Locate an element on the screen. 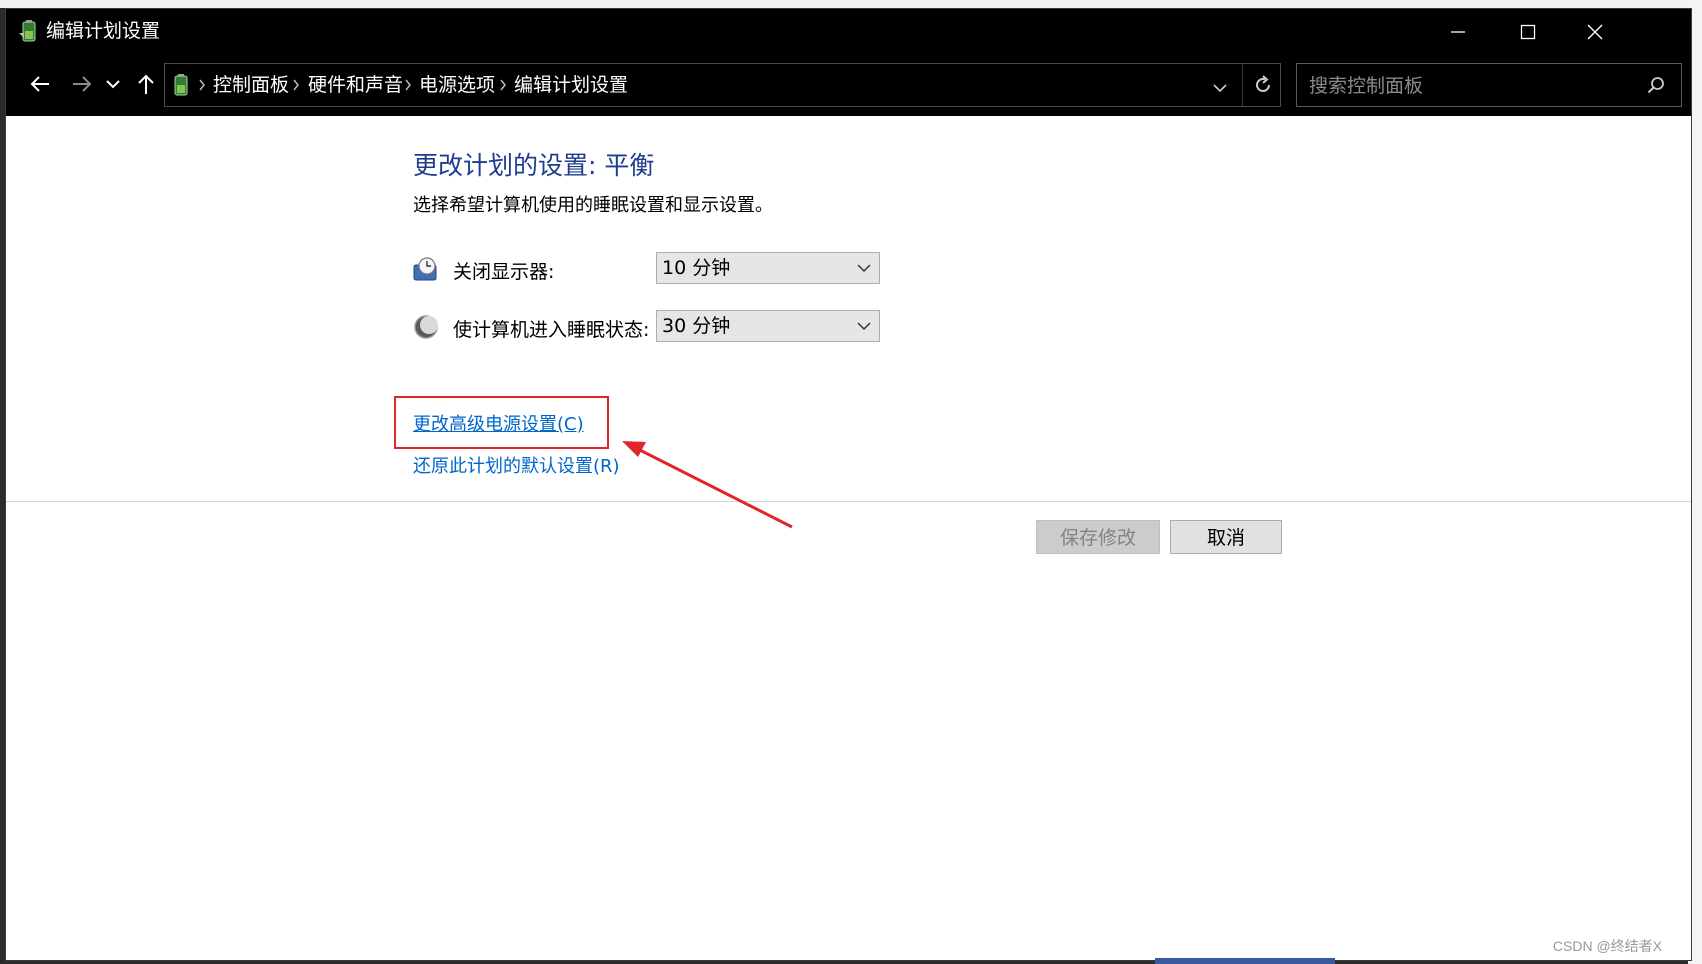 This screenshot has width=1702, height=964. search-button is located at coordinates (1656, 87).